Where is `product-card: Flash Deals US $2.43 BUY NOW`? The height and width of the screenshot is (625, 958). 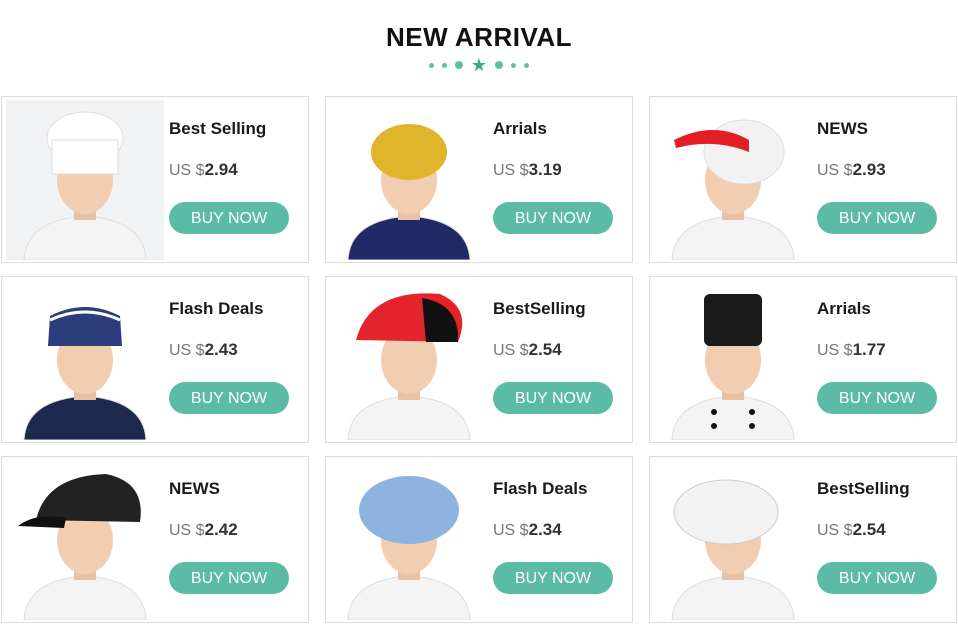 product-card: Flash Deals US $2.43 BUY NOW is located at coordinates (155, 359).